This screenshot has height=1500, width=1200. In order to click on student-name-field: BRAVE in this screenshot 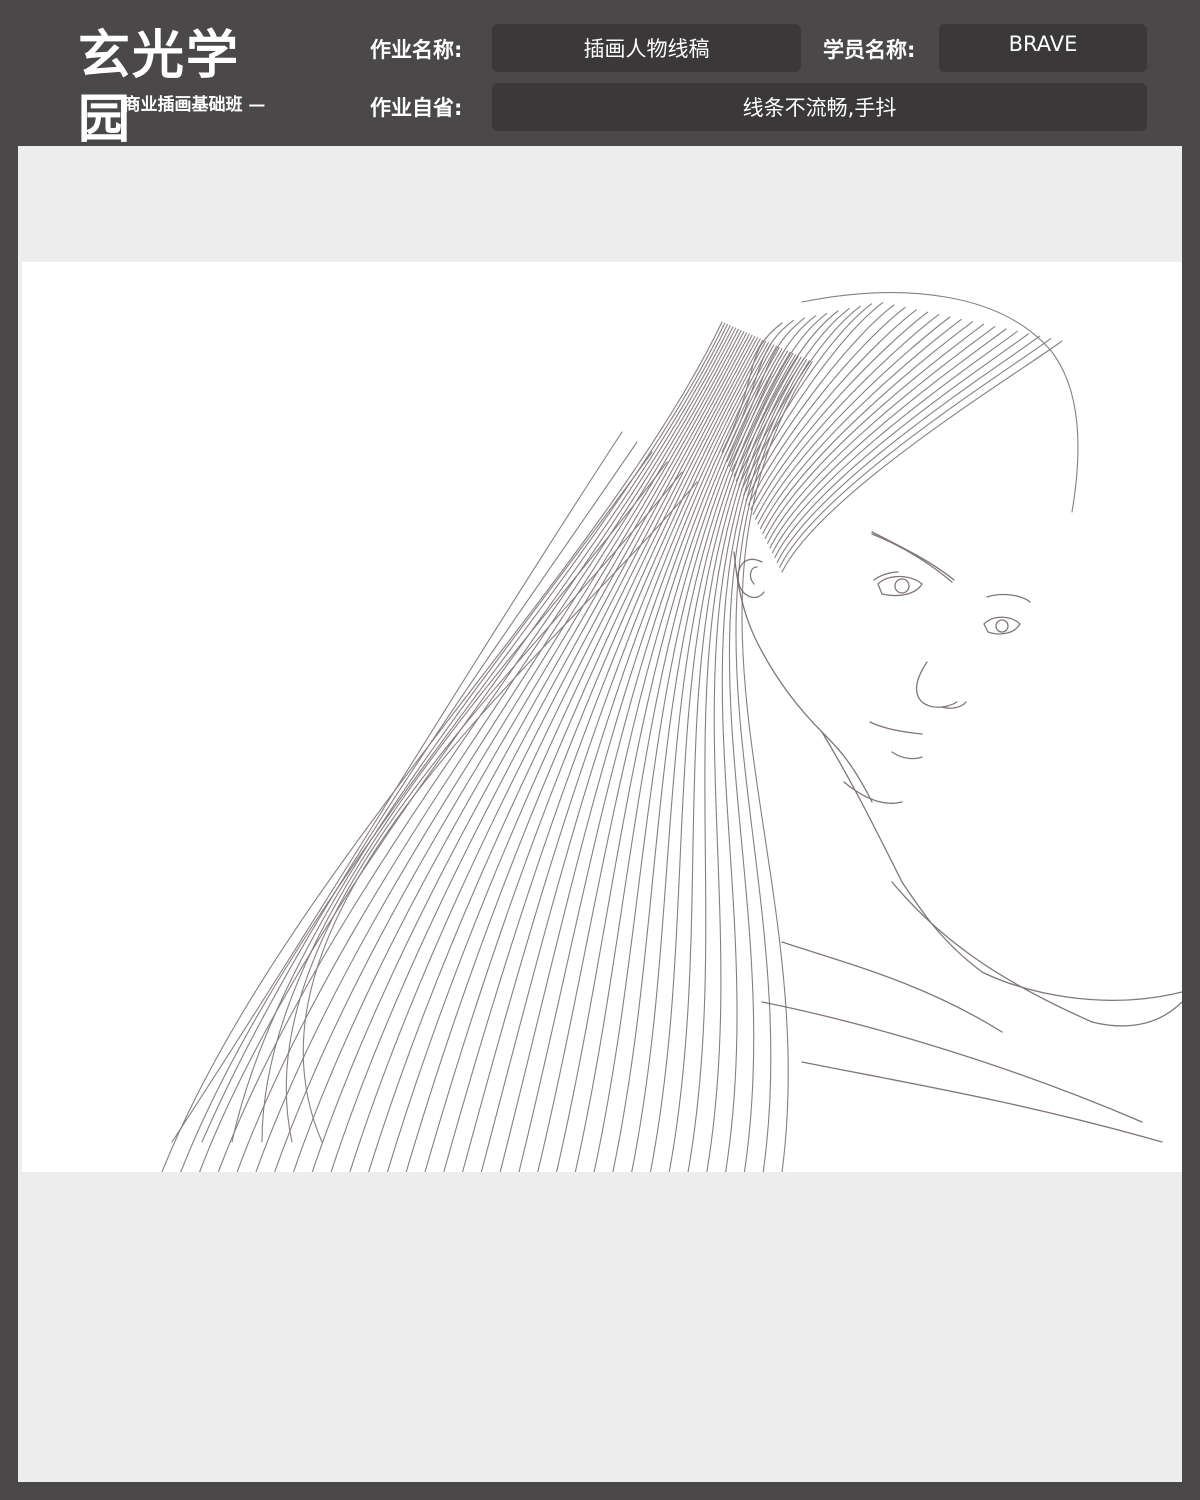, I will do `click(1043, 48)`.